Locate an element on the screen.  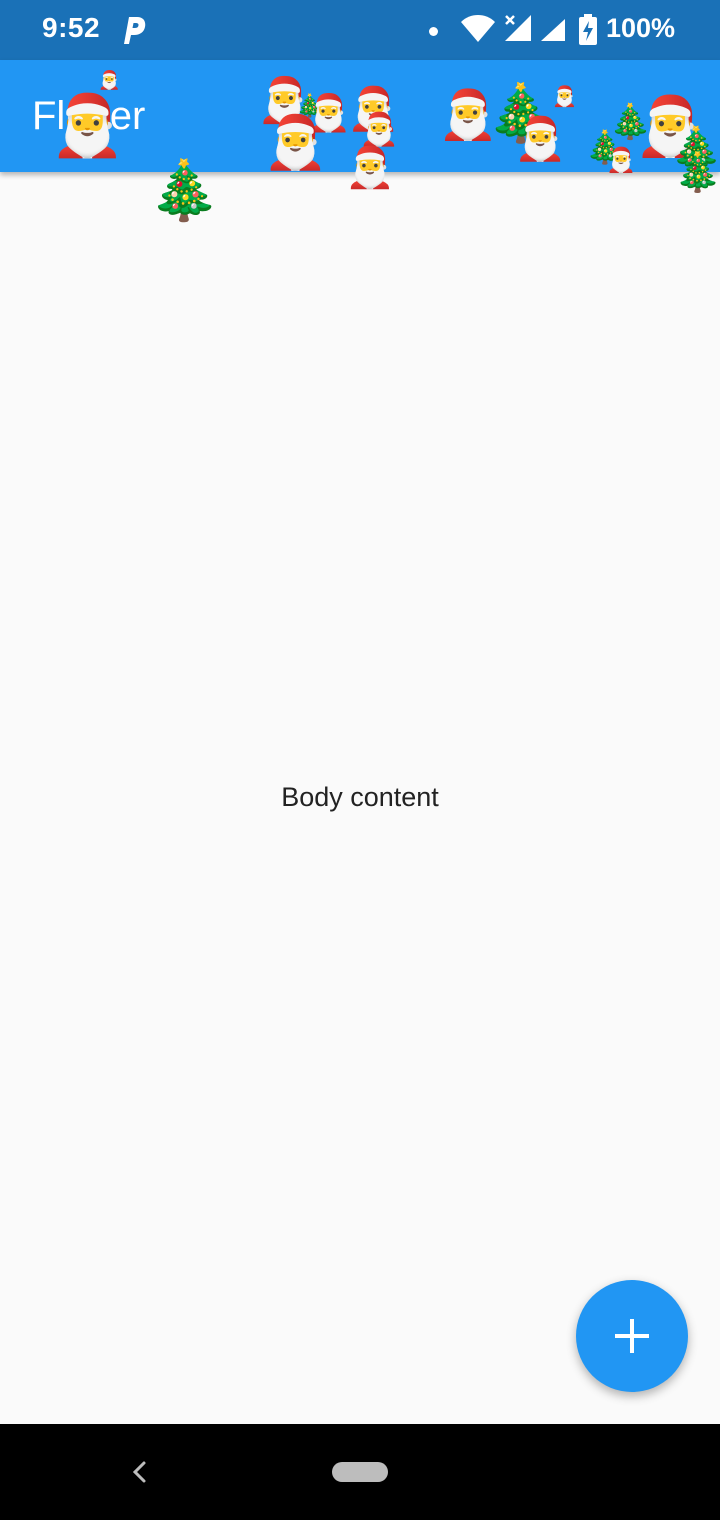
battery-percentage: 100% is located at coordinates (641, 28).